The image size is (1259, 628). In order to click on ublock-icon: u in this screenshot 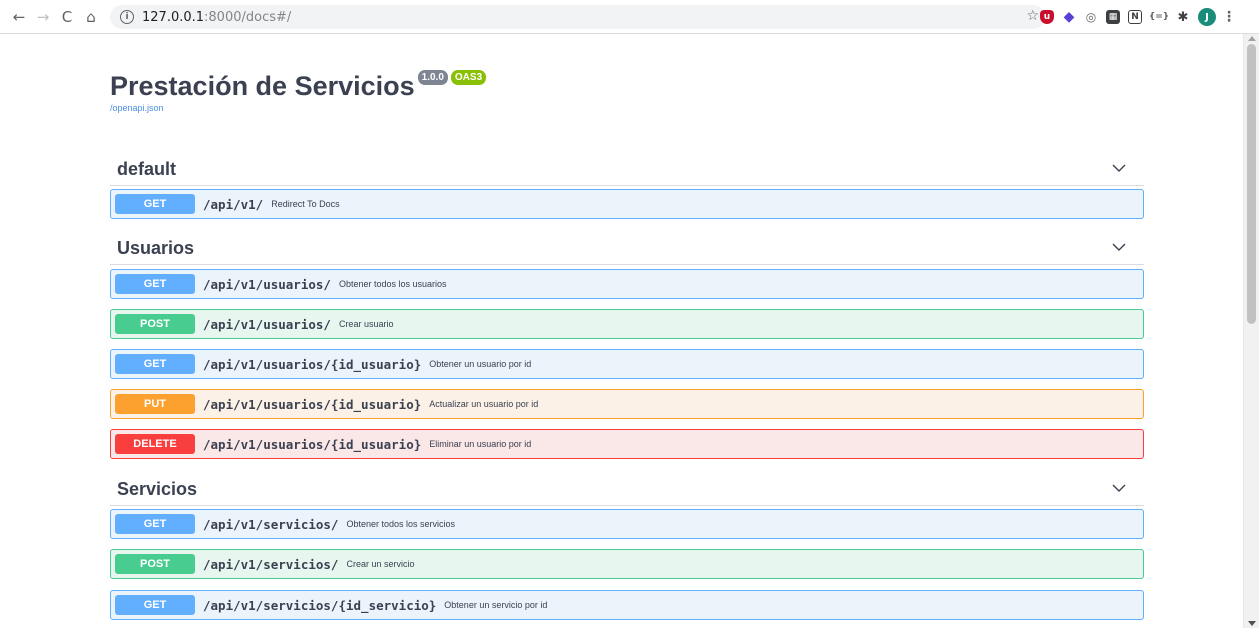, I will do `click(1047, 17)`.